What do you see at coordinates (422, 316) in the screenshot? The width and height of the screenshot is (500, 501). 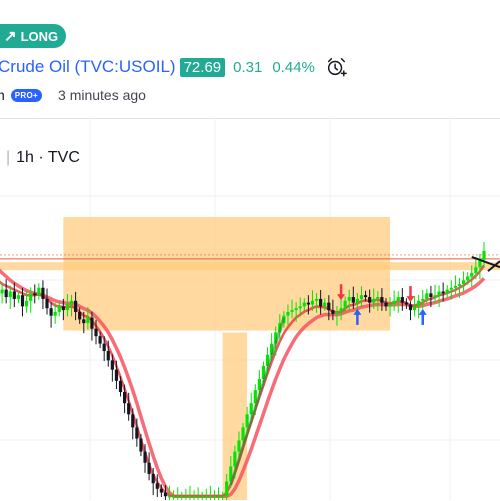 I see `buy-signal-arrow` at bounding box center [422, 316].